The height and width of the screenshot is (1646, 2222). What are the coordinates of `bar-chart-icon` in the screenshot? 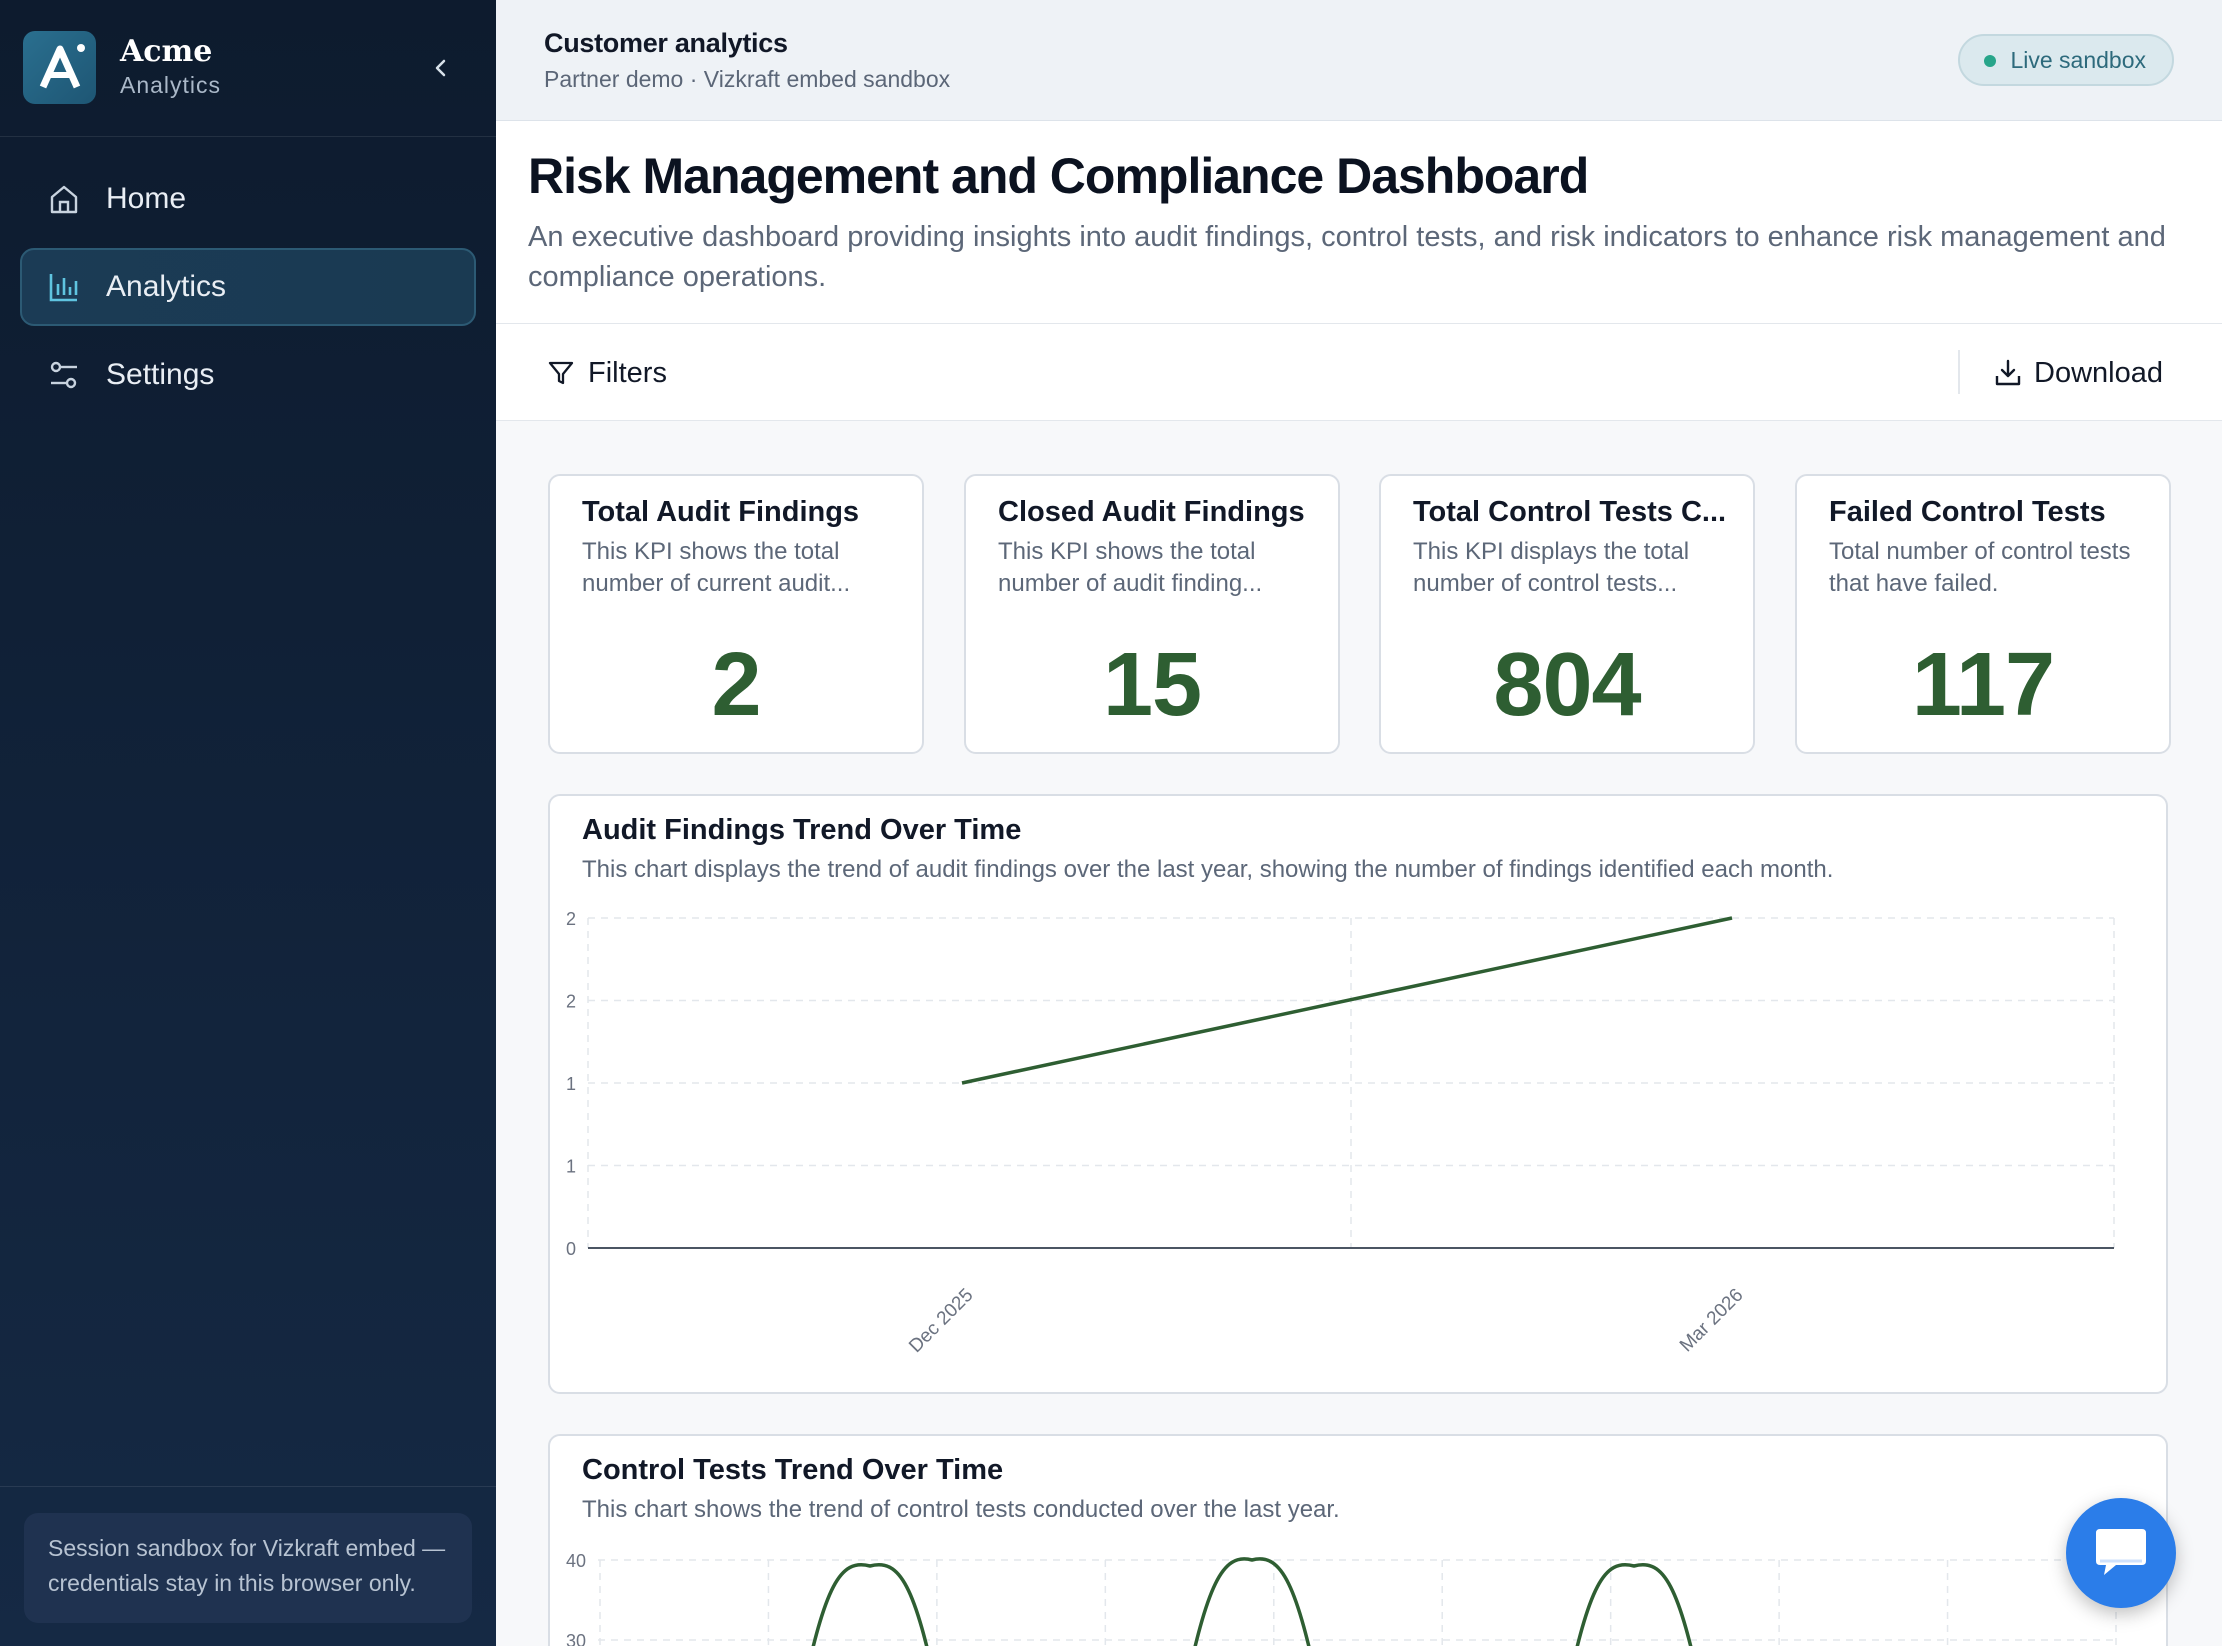 It's located at (64, 287).